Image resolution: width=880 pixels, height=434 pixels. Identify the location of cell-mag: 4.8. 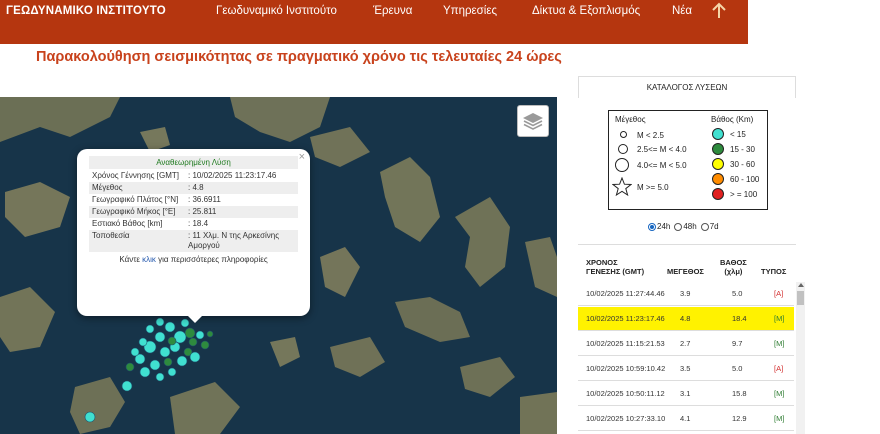
(685, 318).